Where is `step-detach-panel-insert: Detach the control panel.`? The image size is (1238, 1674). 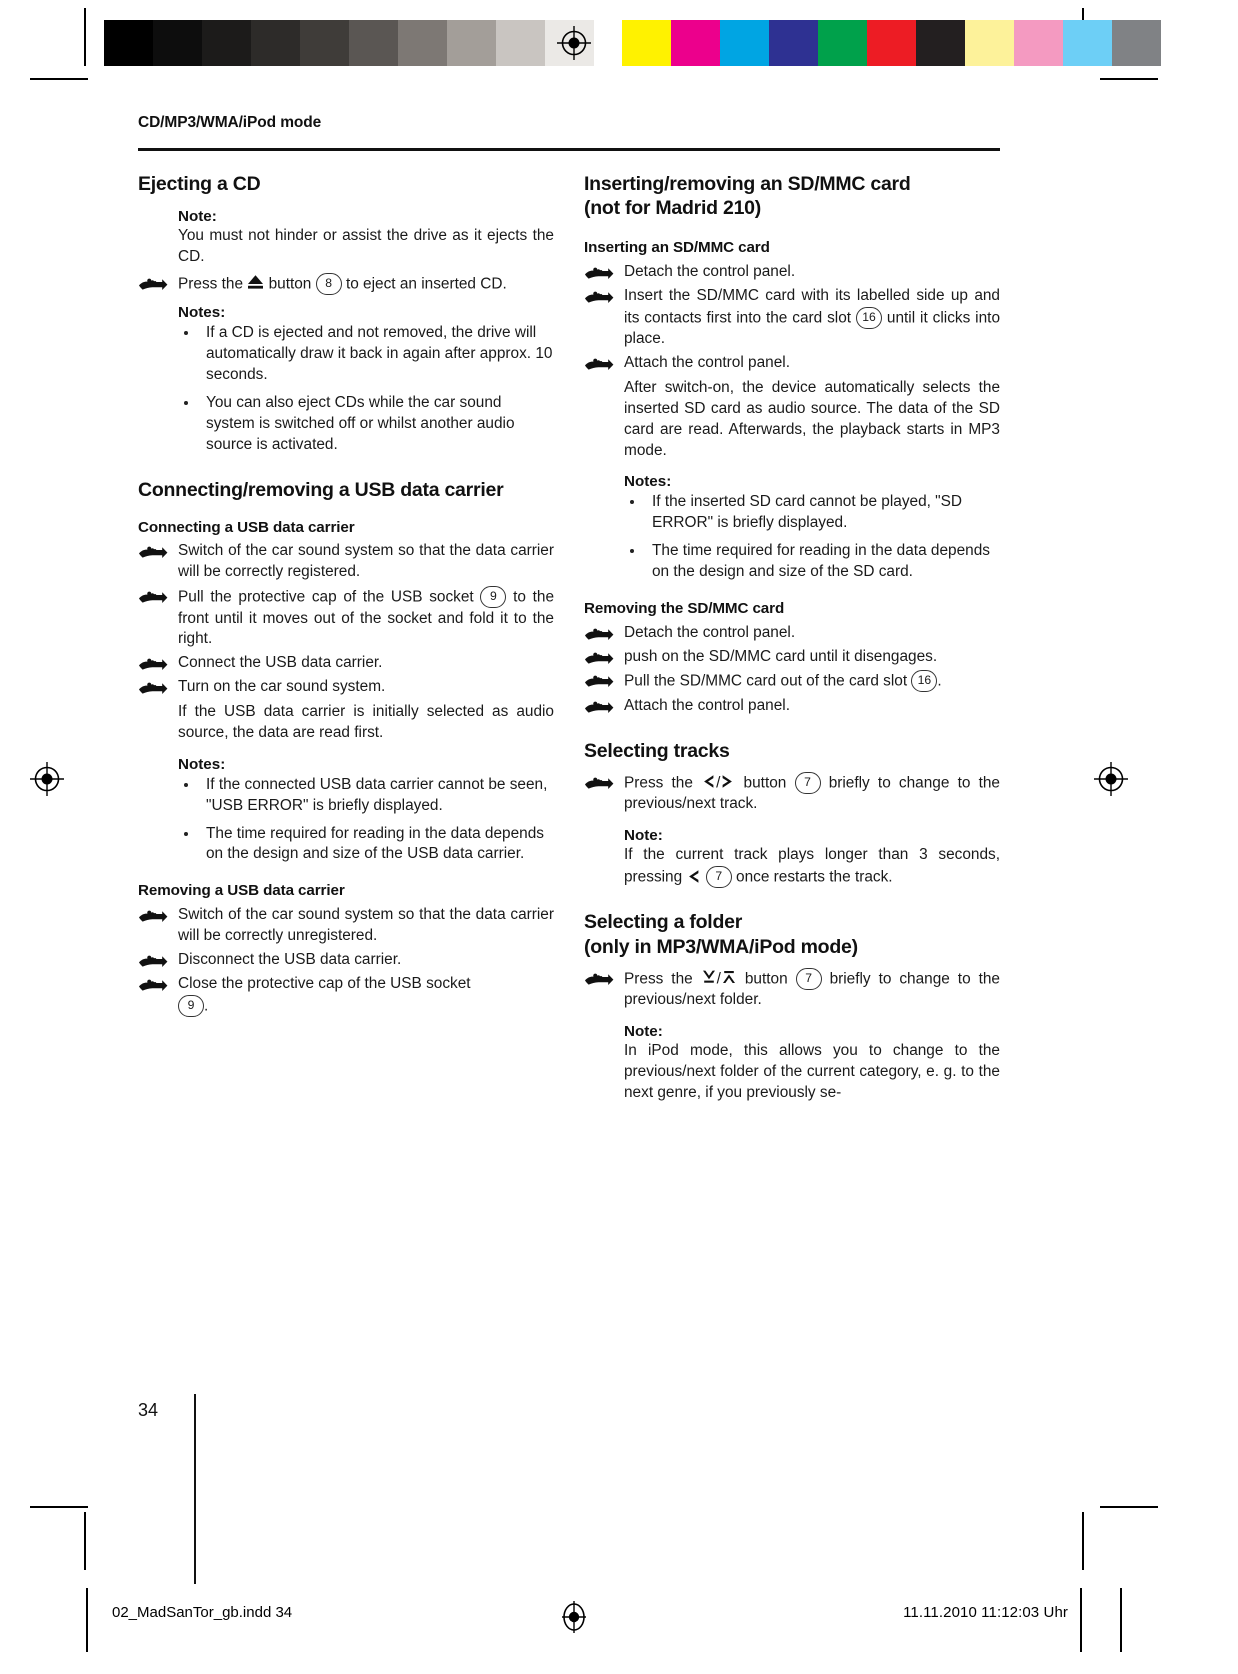 step-detach-panel-insert: Detach the control panel. is located at coordinates (792, 272).